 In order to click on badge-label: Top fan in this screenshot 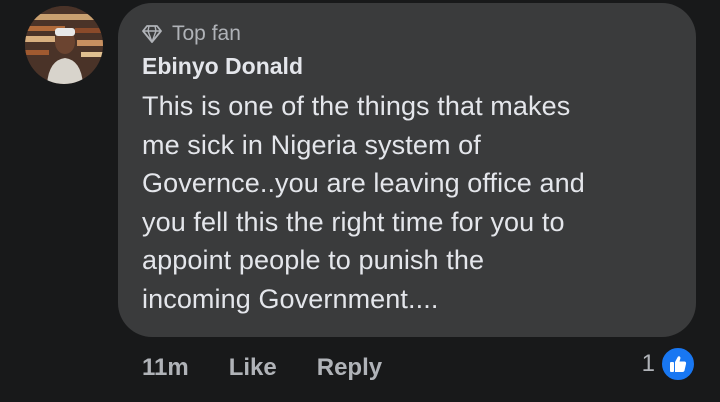, I will do `click(206, 33)`.